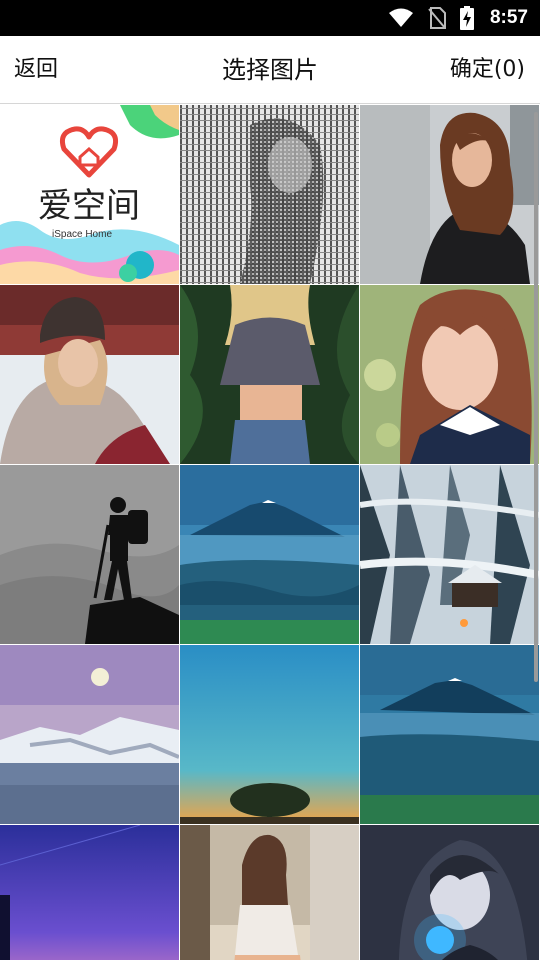  Describe the element at coordinates (270, 18) in the screenshot. I see `status-bar: 8:57` at that location.